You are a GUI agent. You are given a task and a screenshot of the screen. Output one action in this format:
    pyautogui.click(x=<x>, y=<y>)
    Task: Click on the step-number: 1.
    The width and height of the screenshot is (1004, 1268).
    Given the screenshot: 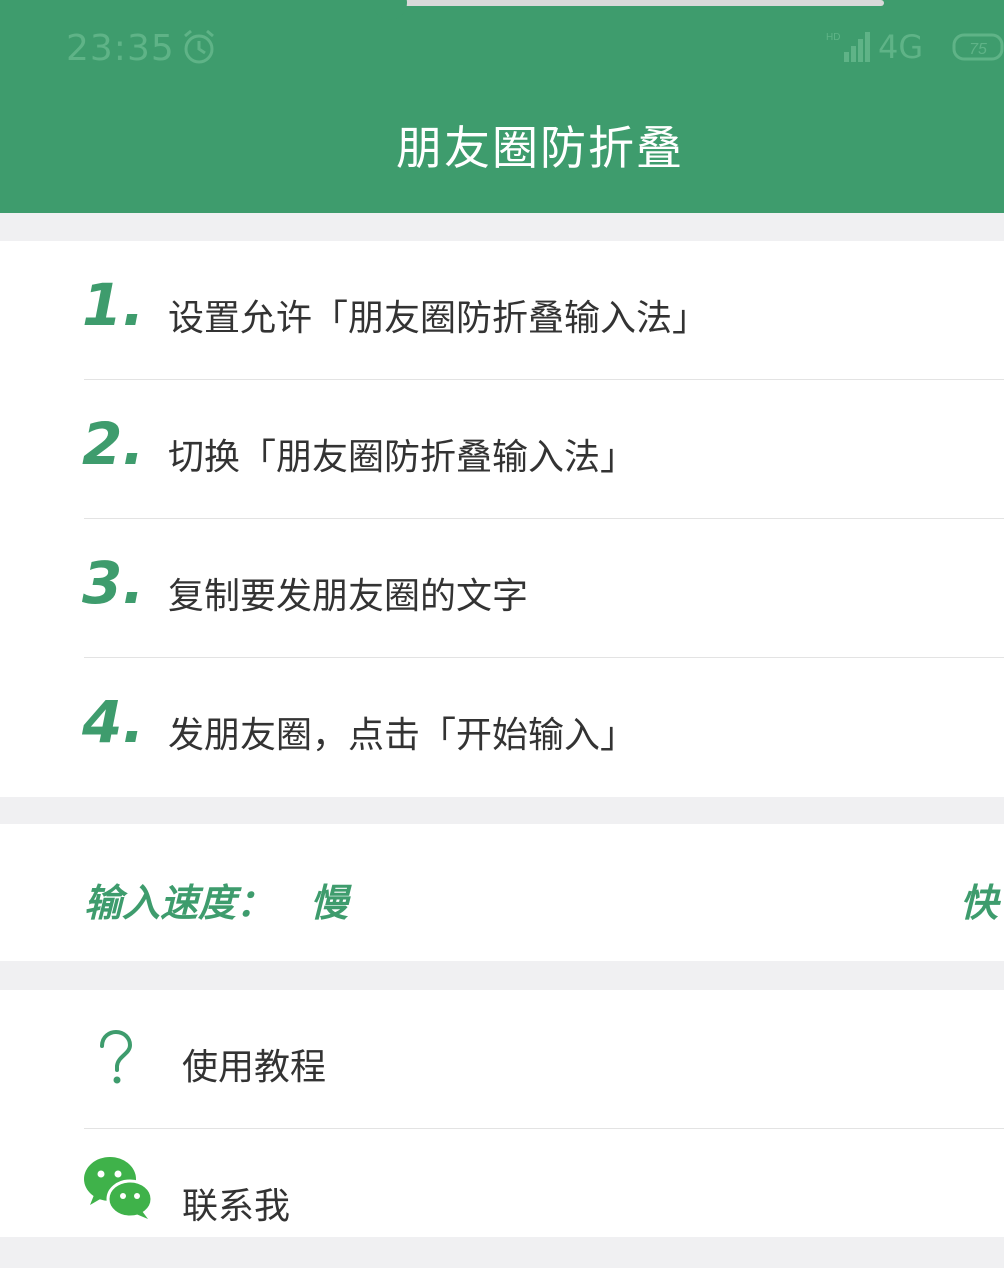 What is the action you would take?
    pyautogui.click(x=113, y=305)
    